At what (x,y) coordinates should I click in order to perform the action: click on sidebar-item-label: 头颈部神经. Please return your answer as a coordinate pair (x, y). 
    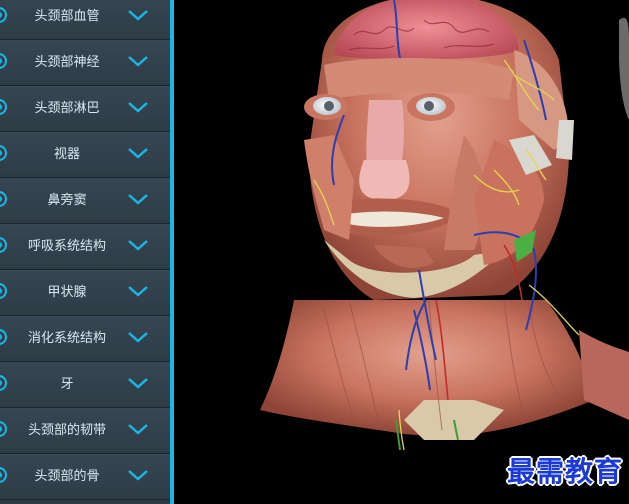
    Looking at the image, I should click on (67, 62).